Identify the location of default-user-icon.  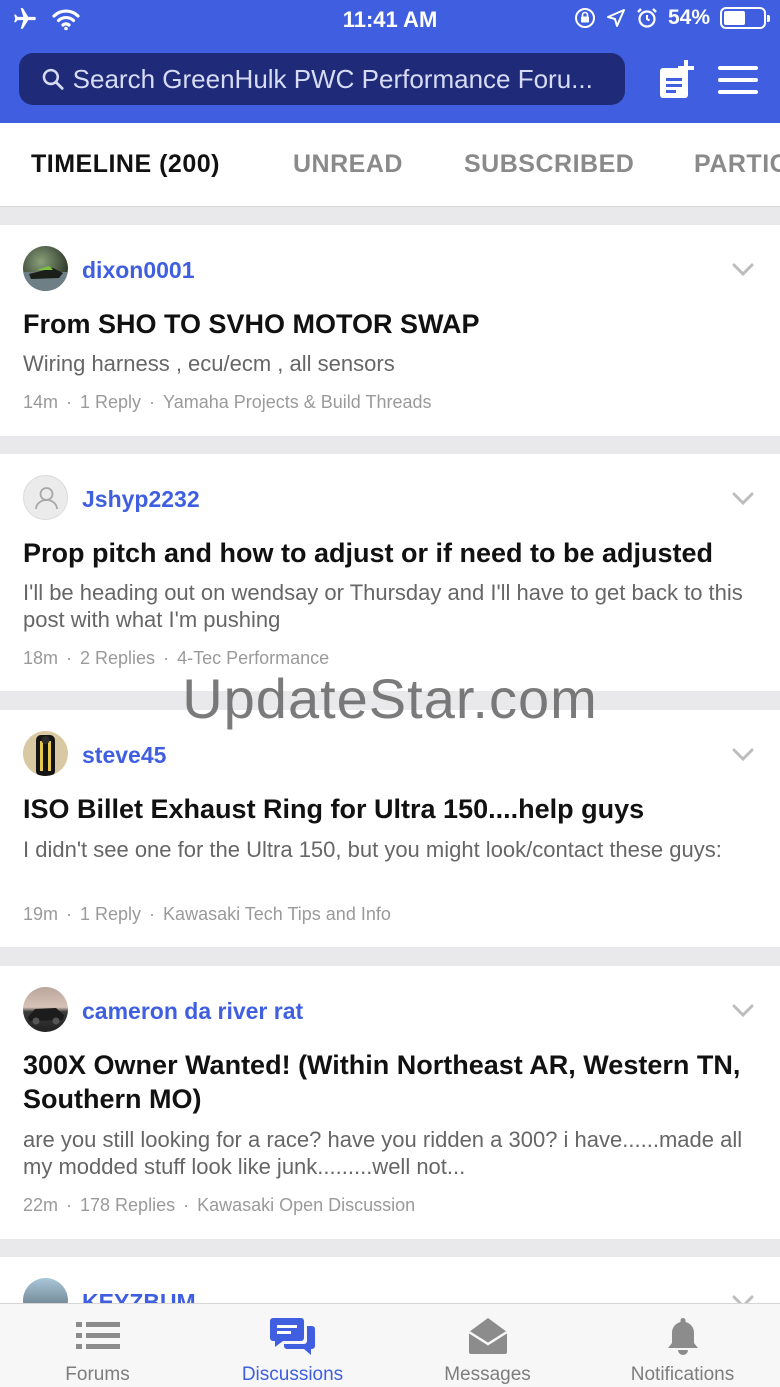
(46, 498).